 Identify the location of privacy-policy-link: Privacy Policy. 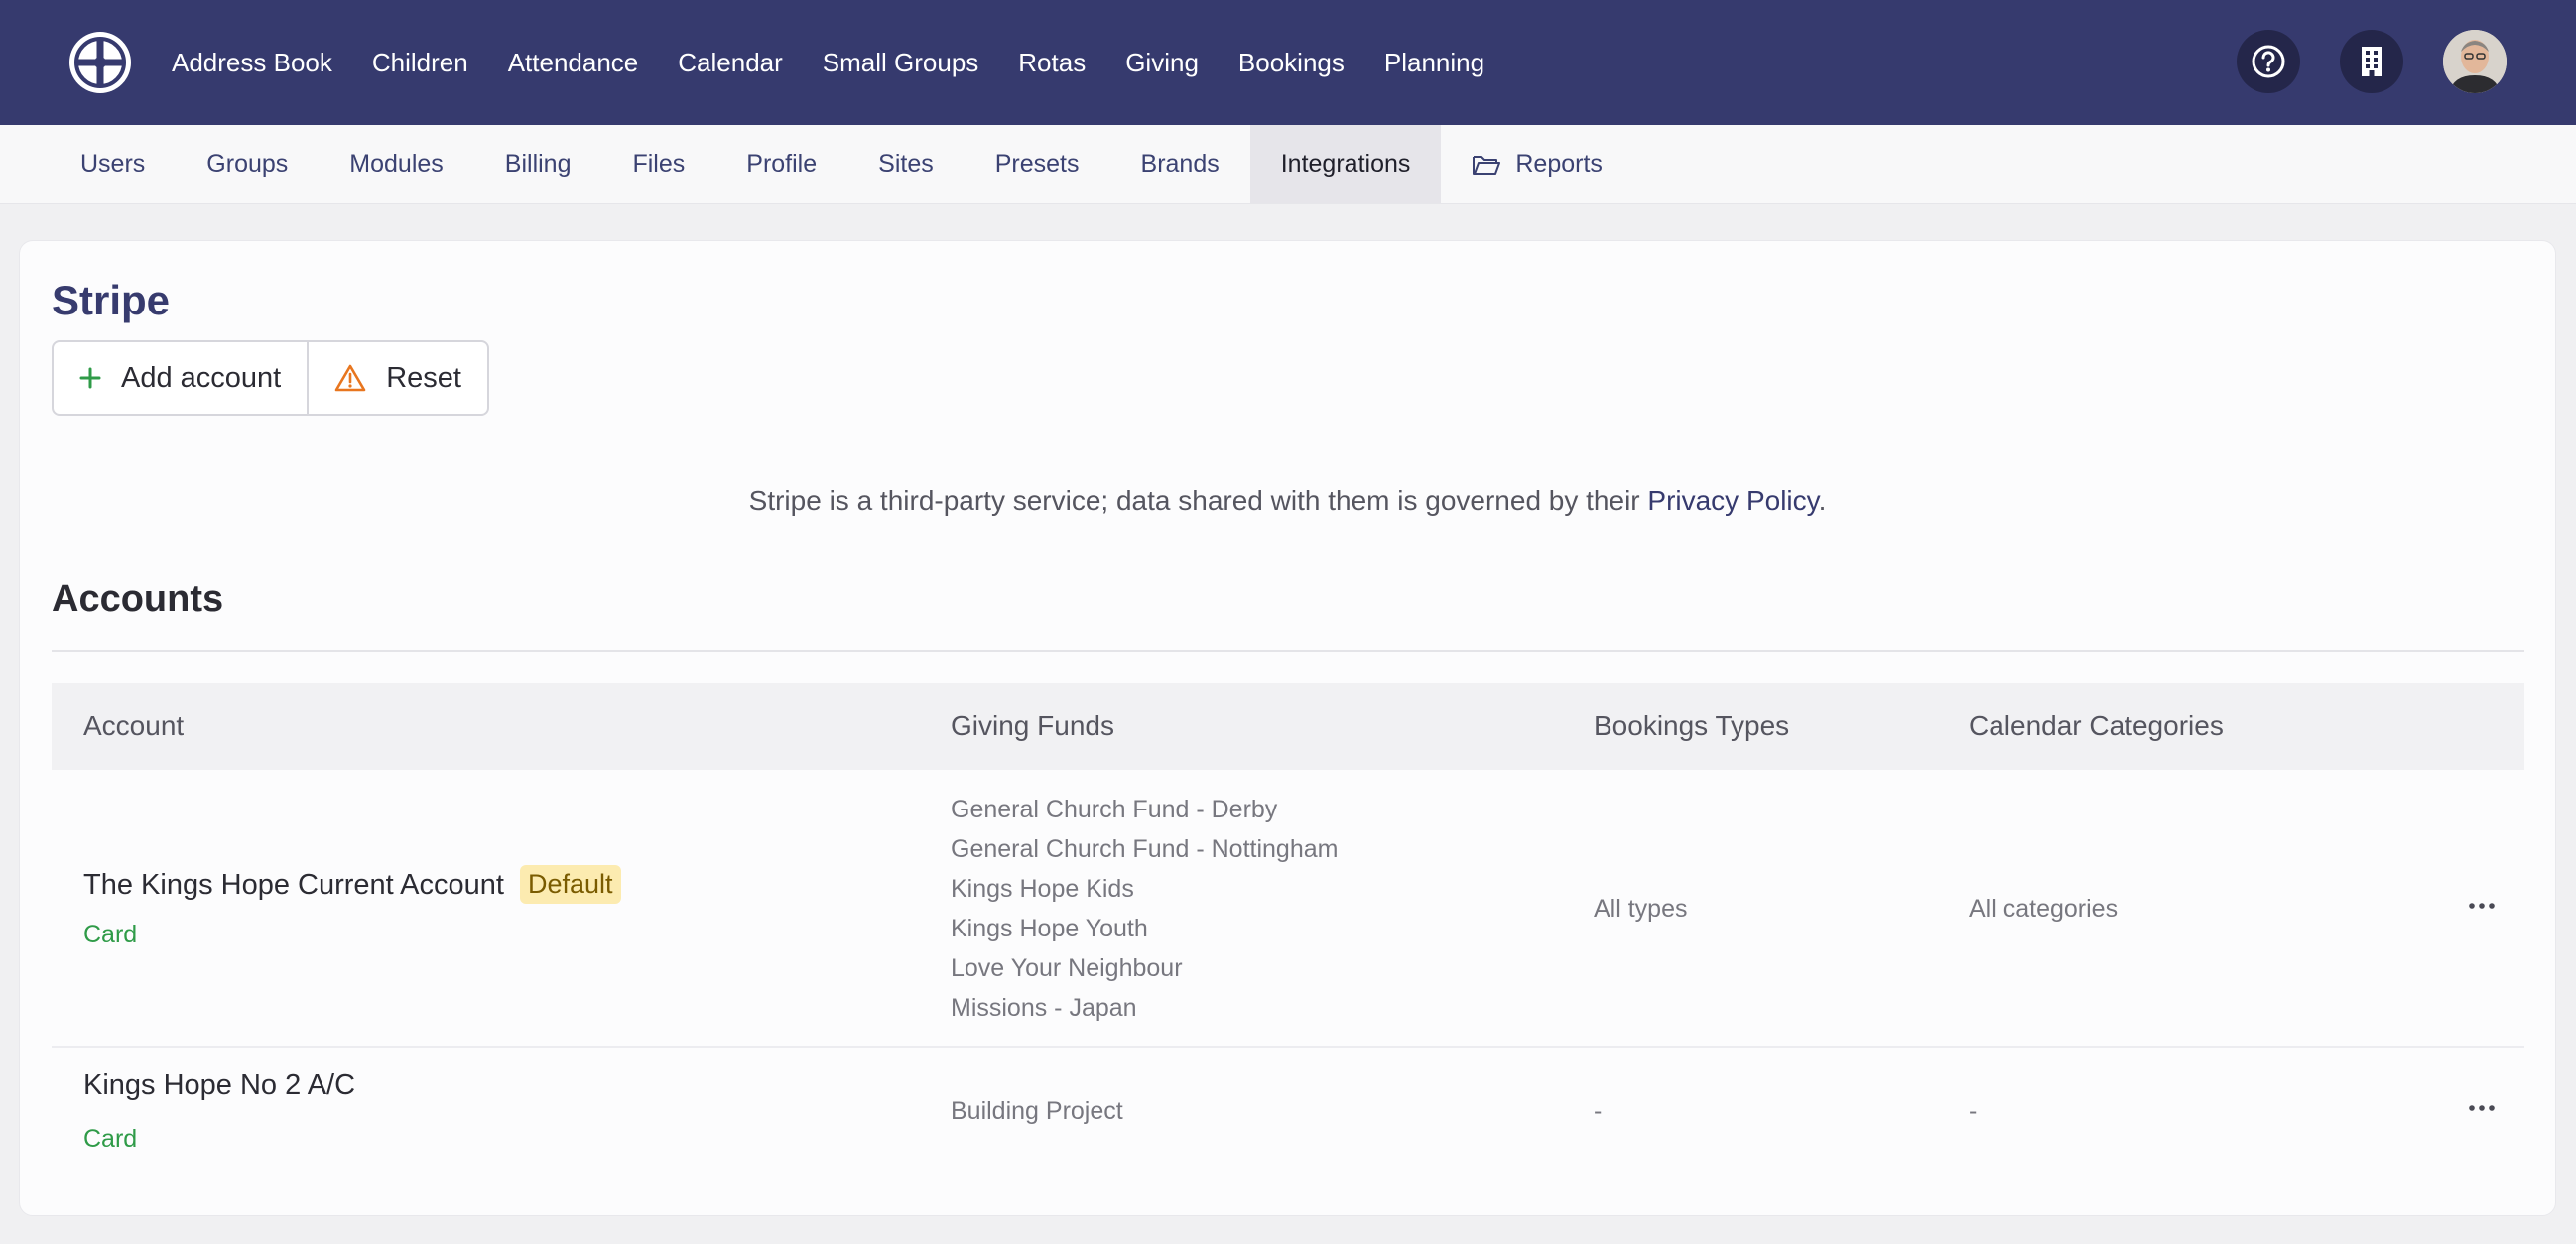
(1733, 500).